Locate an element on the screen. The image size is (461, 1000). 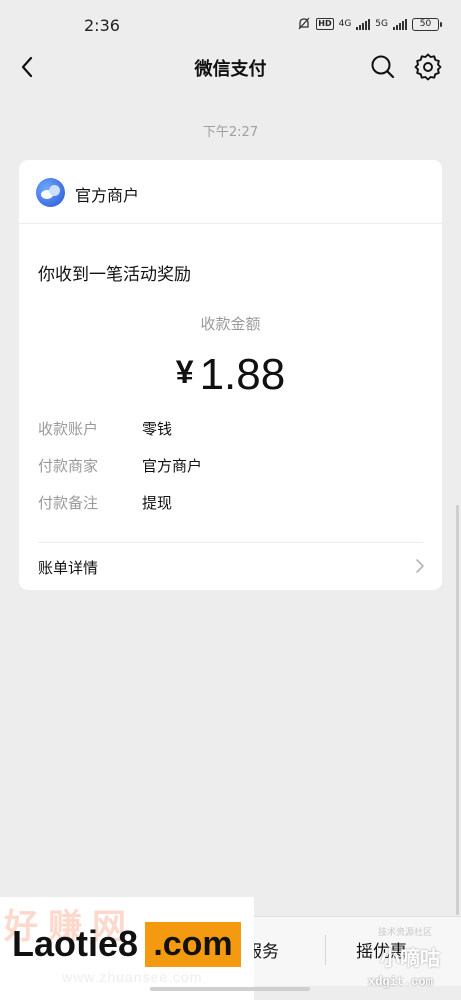
message-subtitle: 你收到一笔活动奖励 is located at coordinates (114, 275).